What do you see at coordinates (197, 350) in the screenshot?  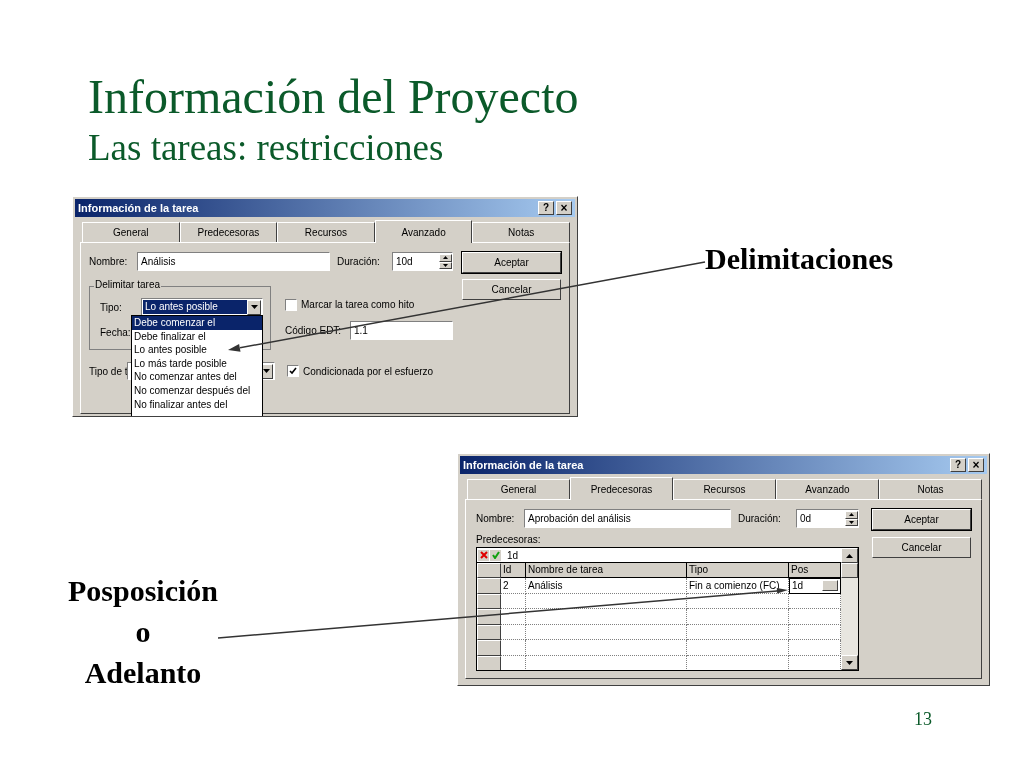 I see `dropdown-option: Lo antes posible` at bounding box center [197, 350].